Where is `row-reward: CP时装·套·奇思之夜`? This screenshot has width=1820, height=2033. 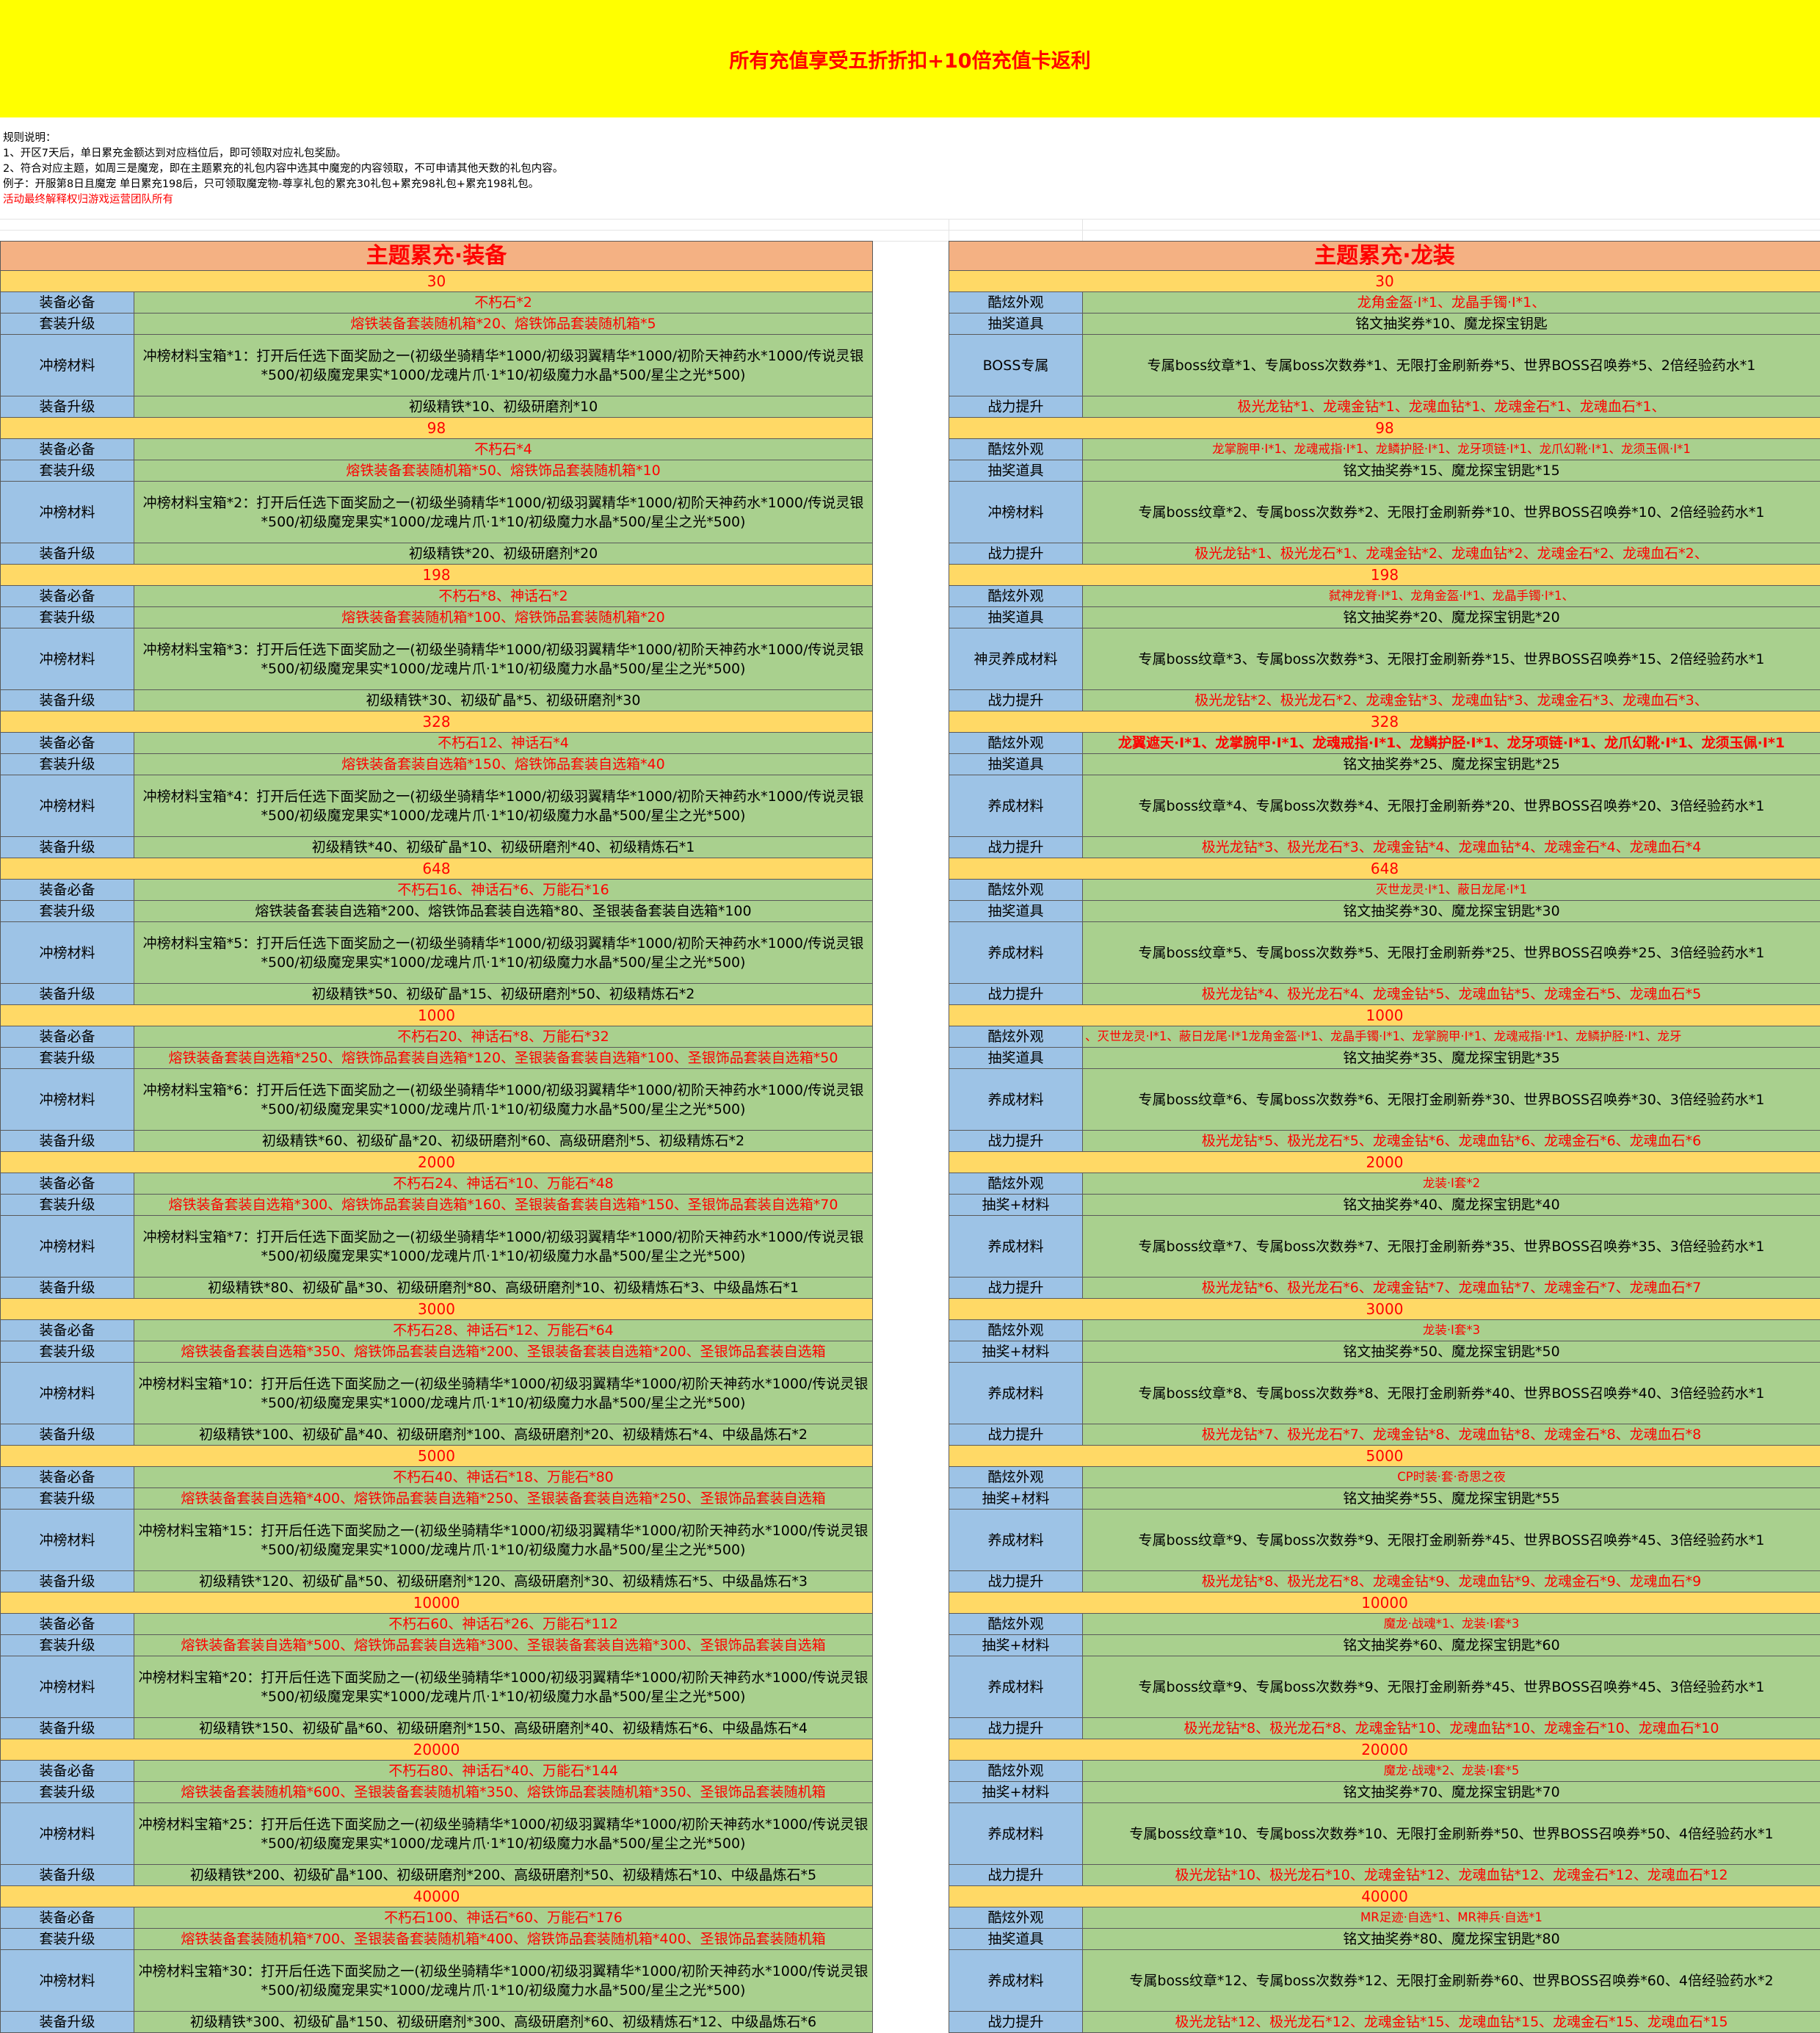 row-reward: CP时装·套·奇思之夜 is located at coordinates (1452, 1477).